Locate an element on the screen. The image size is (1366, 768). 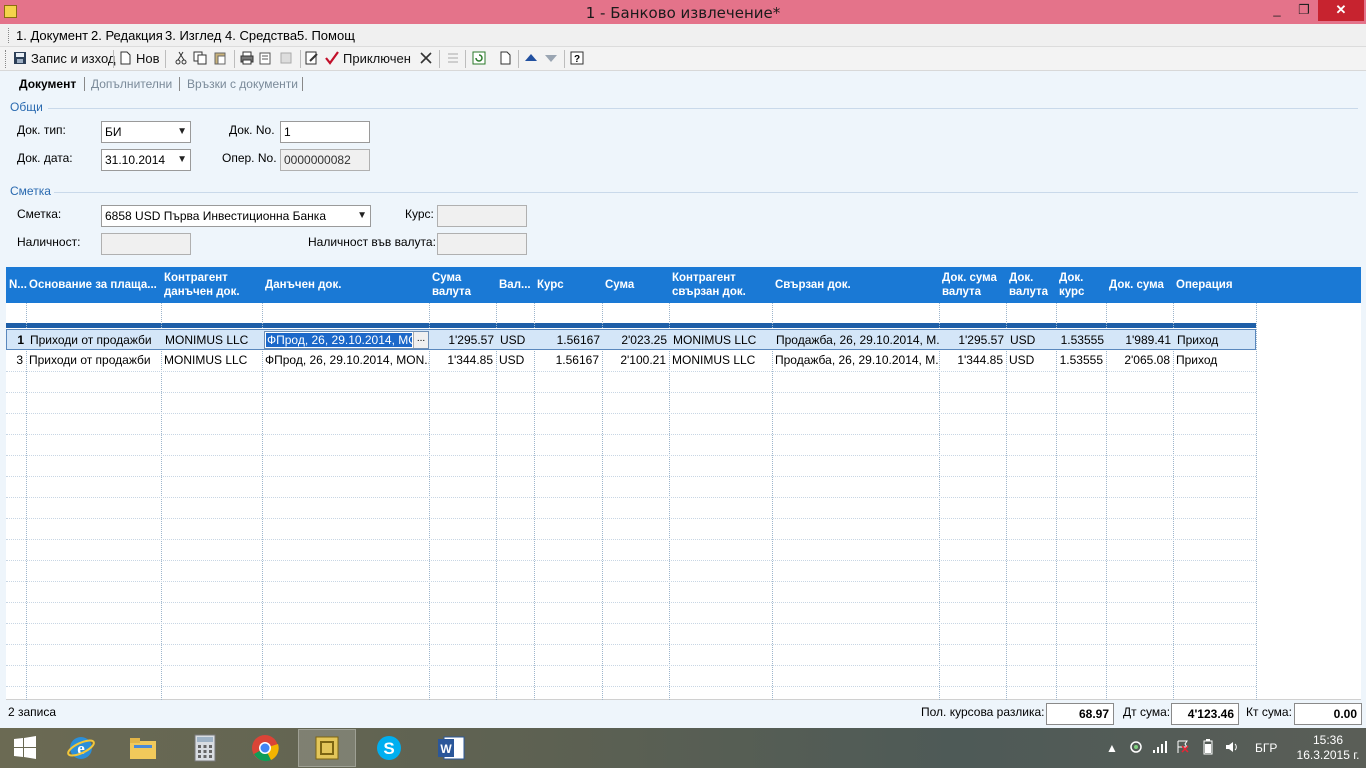
taskbar-skype: S is located at coordinates (389, 748).